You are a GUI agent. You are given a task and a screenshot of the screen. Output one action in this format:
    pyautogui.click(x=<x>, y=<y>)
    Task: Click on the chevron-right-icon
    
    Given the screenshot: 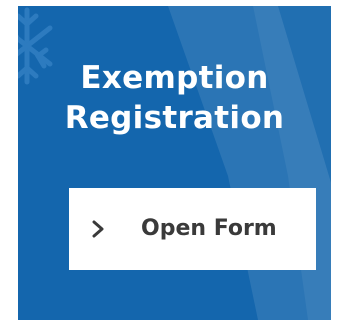 What is the action you would take?
    pyautogui.click(x=98, y=229)
    